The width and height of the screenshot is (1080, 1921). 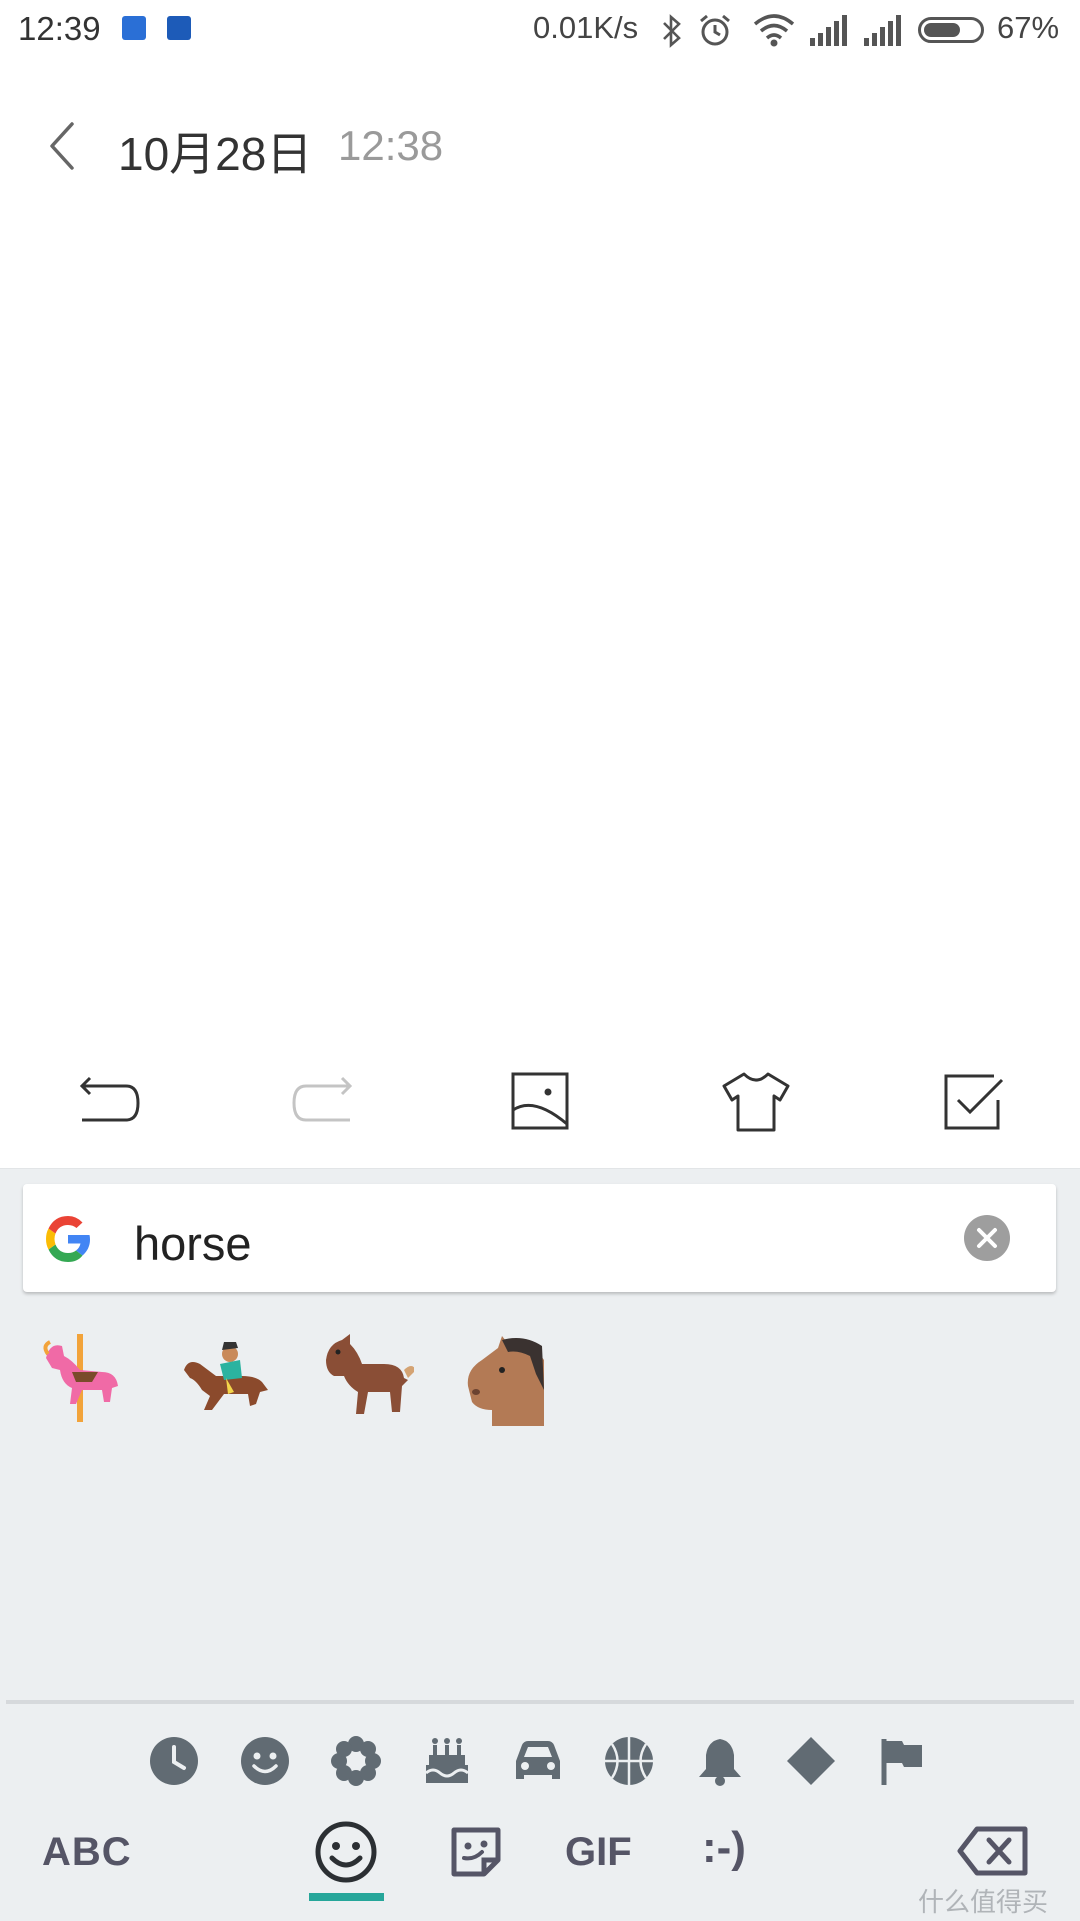 I want to click on diamond-icon, so click(x=811, y=1761).